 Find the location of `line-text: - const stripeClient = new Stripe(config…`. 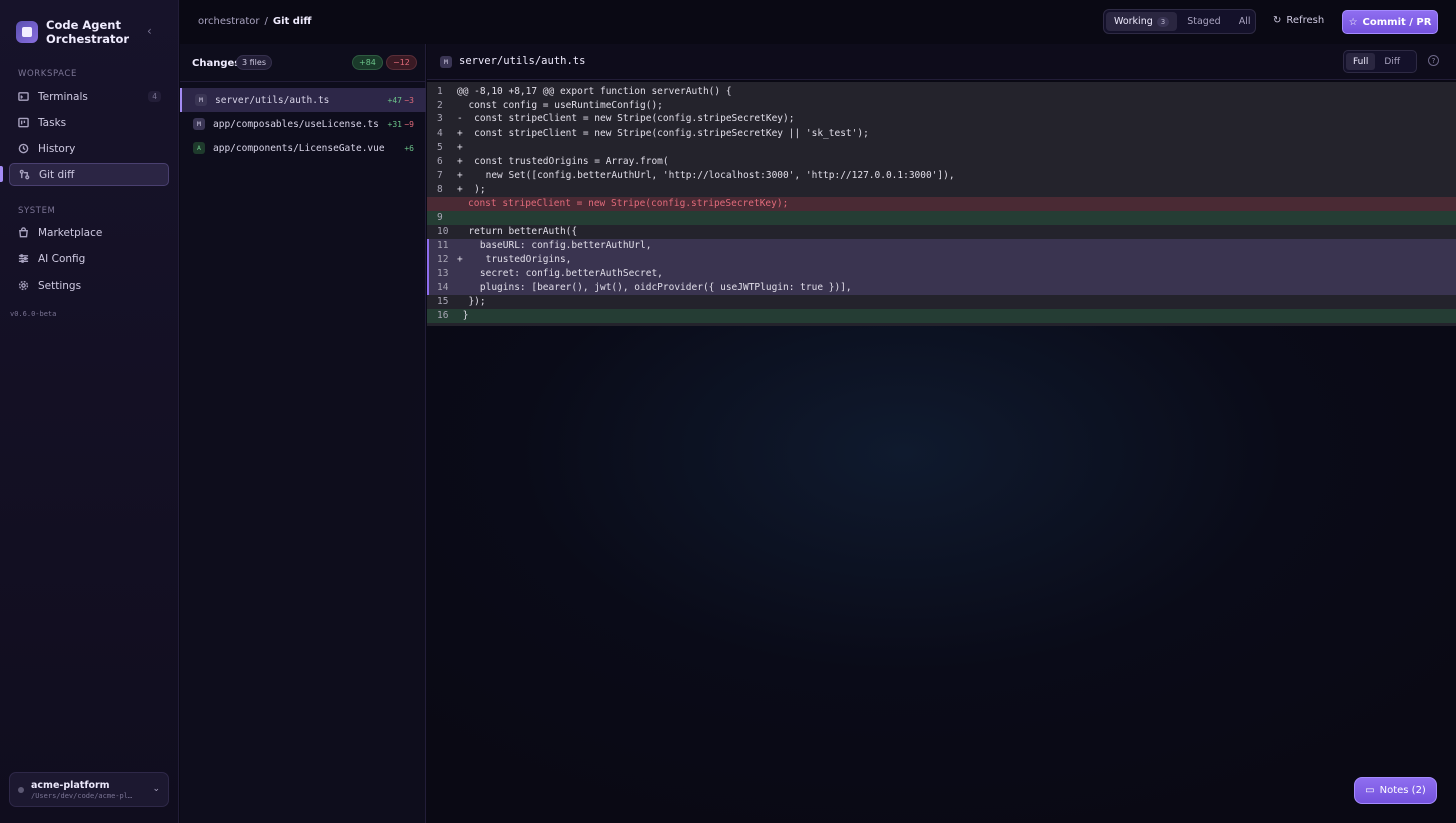

line-text: - const stripeClient = new Stripe(config… is located at coordinates (626, 118).